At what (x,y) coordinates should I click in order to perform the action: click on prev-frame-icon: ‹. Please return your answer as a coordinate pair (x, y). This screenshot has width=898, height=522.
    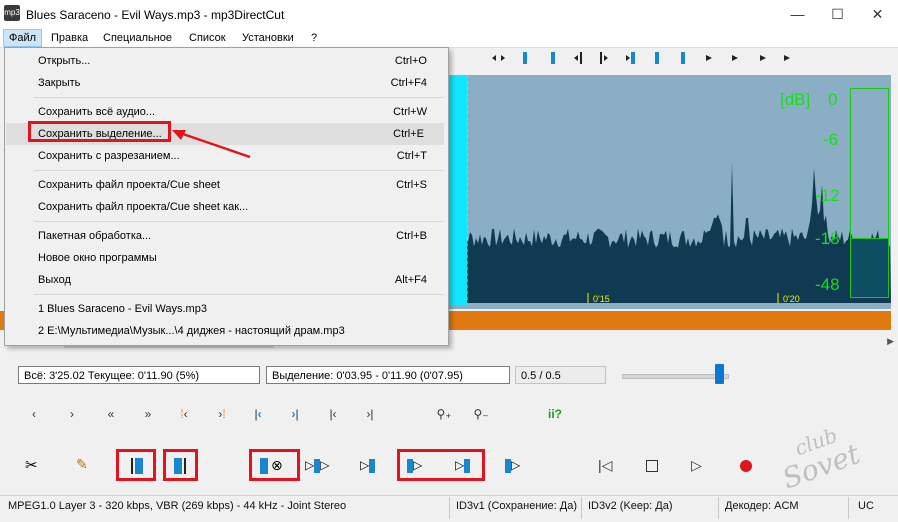
    Looking at the image, I should click on (34, 414).